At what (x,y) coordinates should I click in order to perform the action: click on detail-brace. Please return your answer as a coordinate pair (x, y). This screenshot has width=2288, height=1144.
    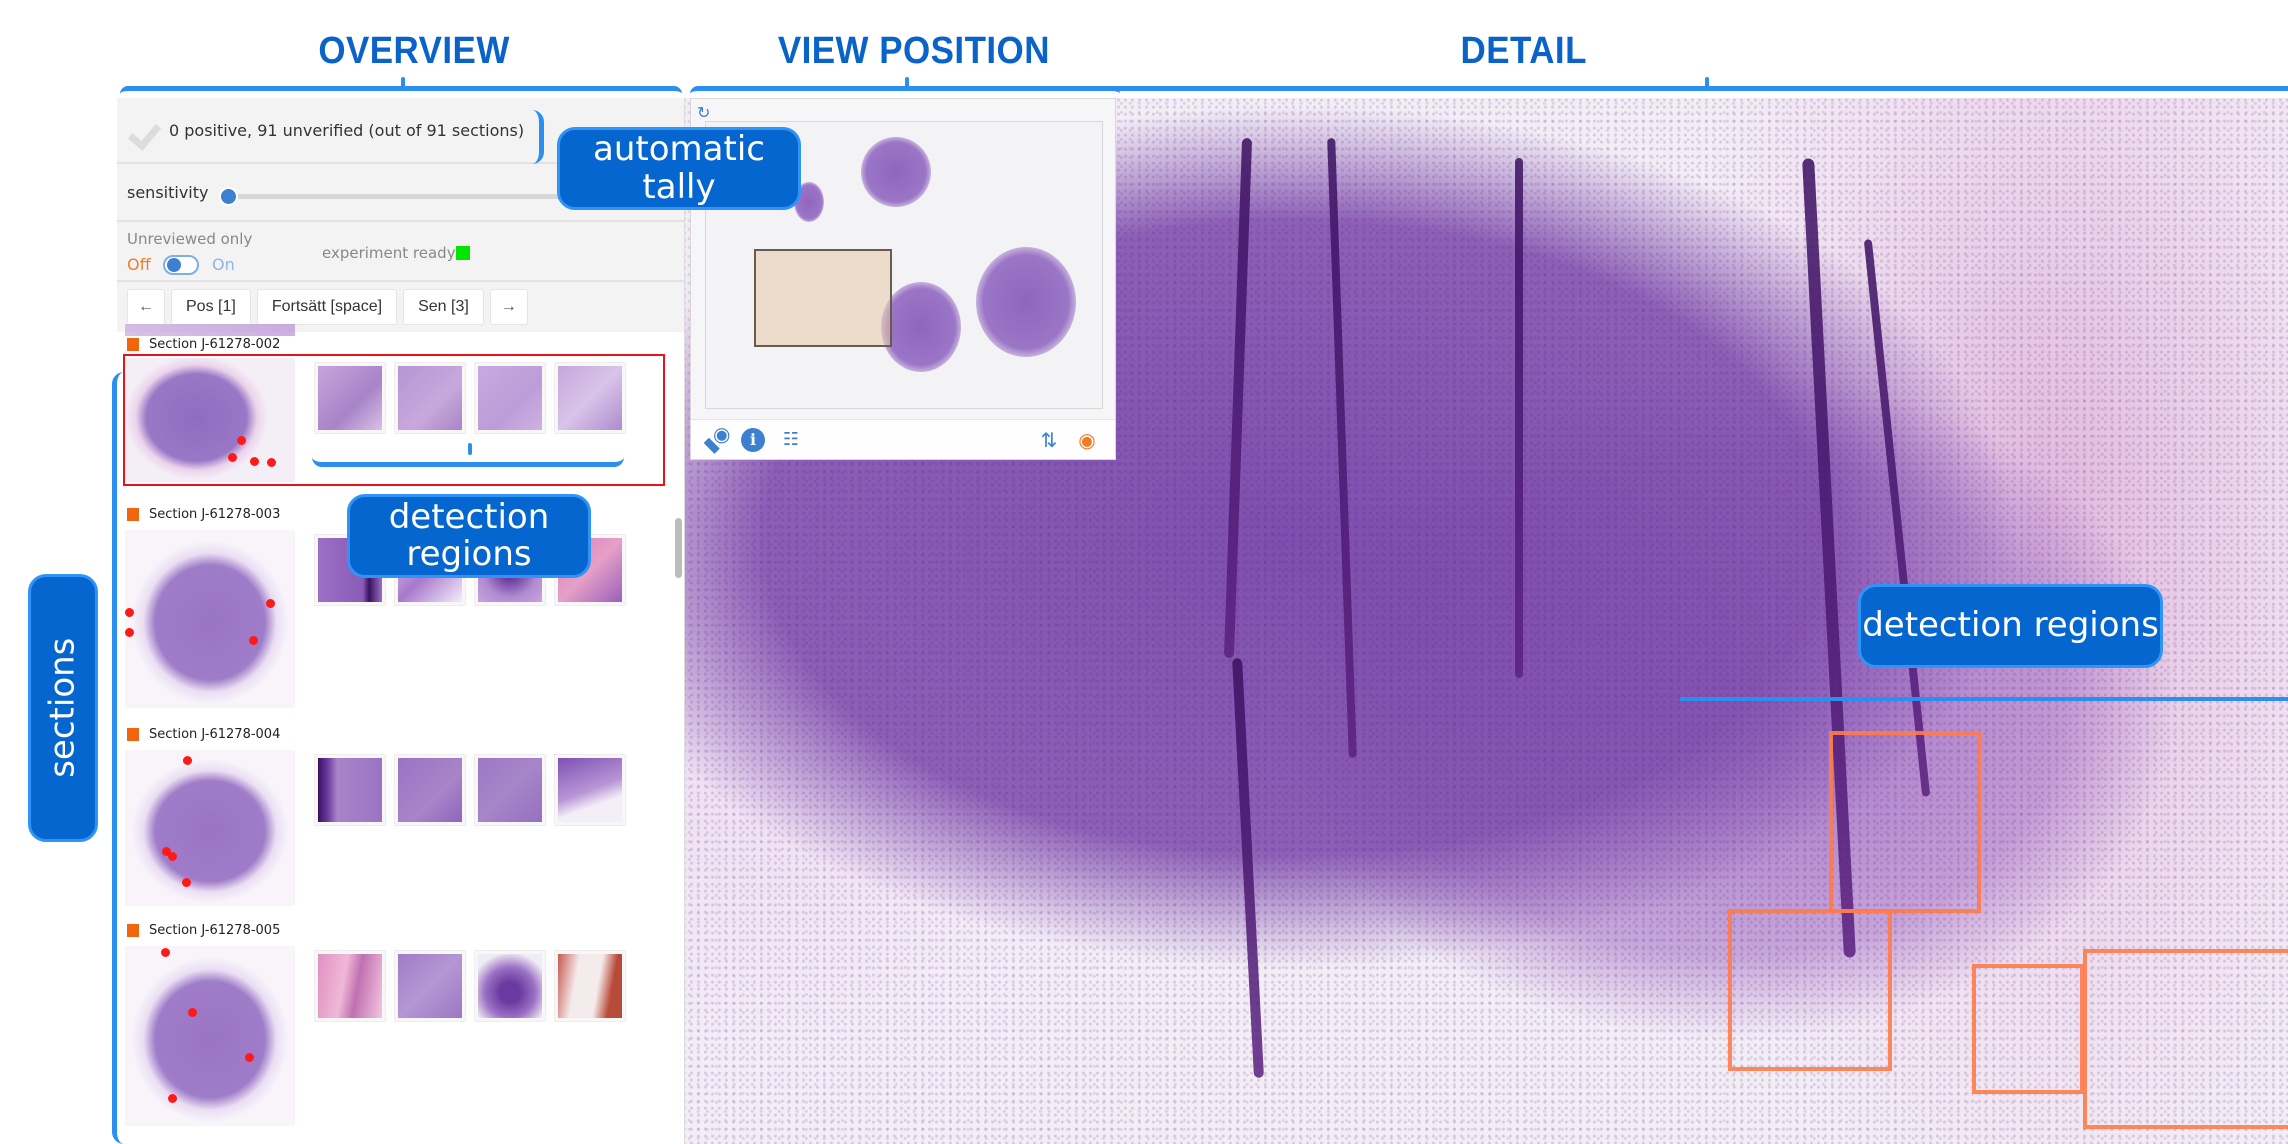
    Looking at the image, I should click on (1699, 85).